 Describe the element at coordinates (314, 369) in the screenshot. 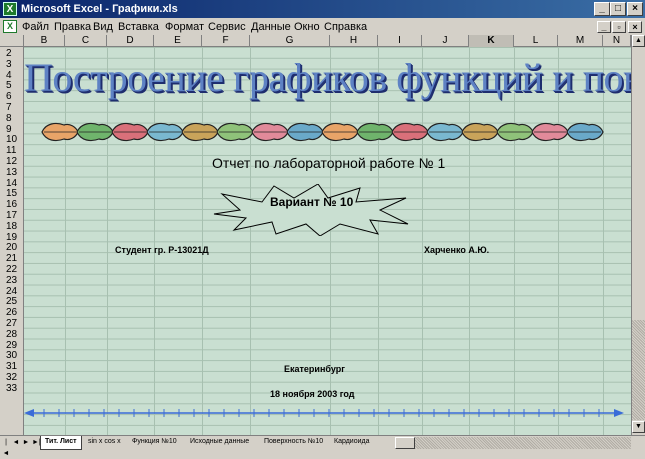

I see `city-label: Екатеринбург` at that location.